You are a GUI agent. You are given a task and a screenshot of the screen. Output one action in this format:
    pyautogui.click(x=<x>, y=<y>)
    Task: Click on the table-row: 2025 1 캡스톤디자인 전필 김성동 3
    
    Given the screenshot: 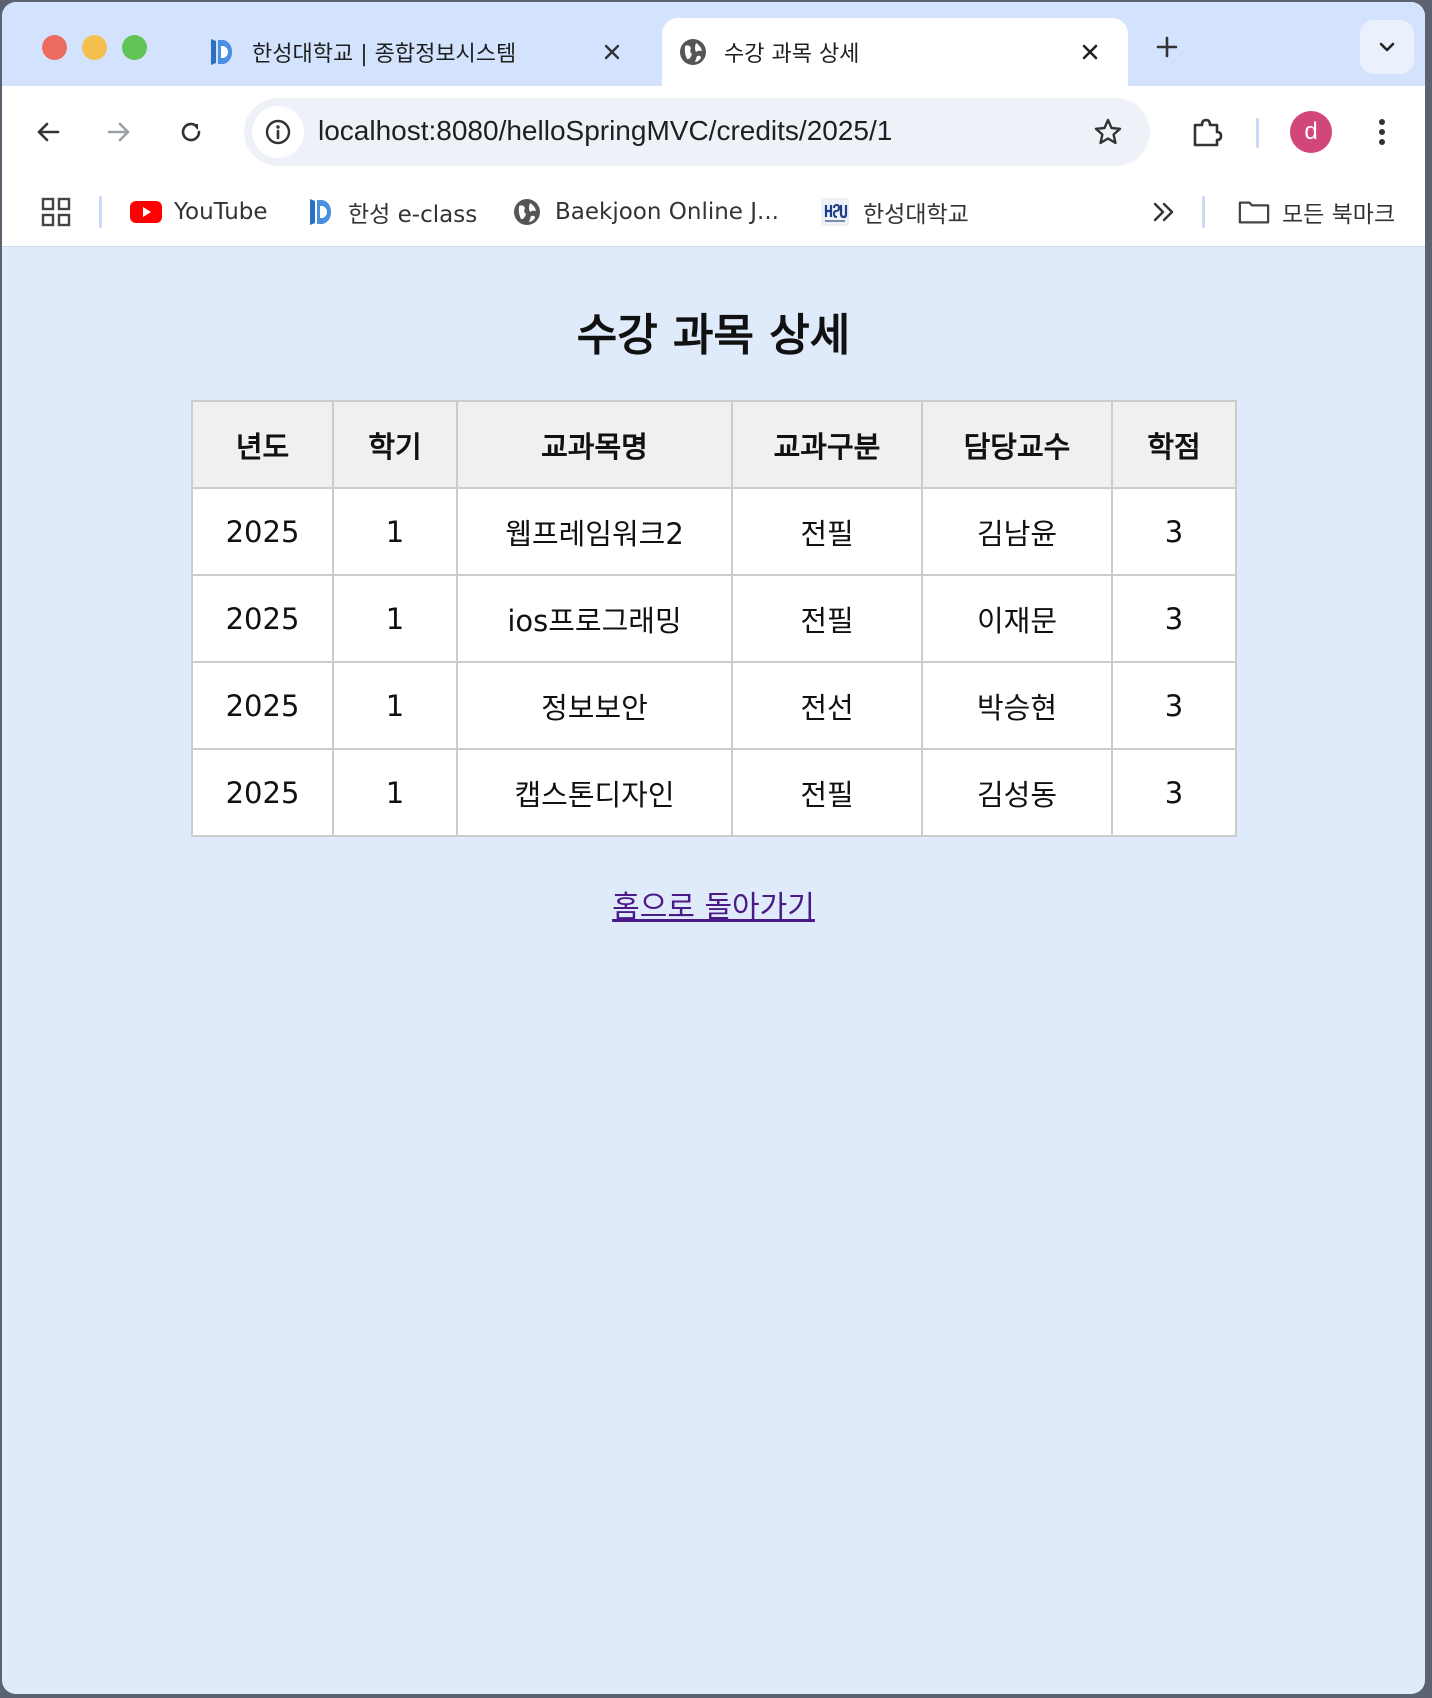 What is the action you would take?
    pyautogui.click(x=714, y=792)
    